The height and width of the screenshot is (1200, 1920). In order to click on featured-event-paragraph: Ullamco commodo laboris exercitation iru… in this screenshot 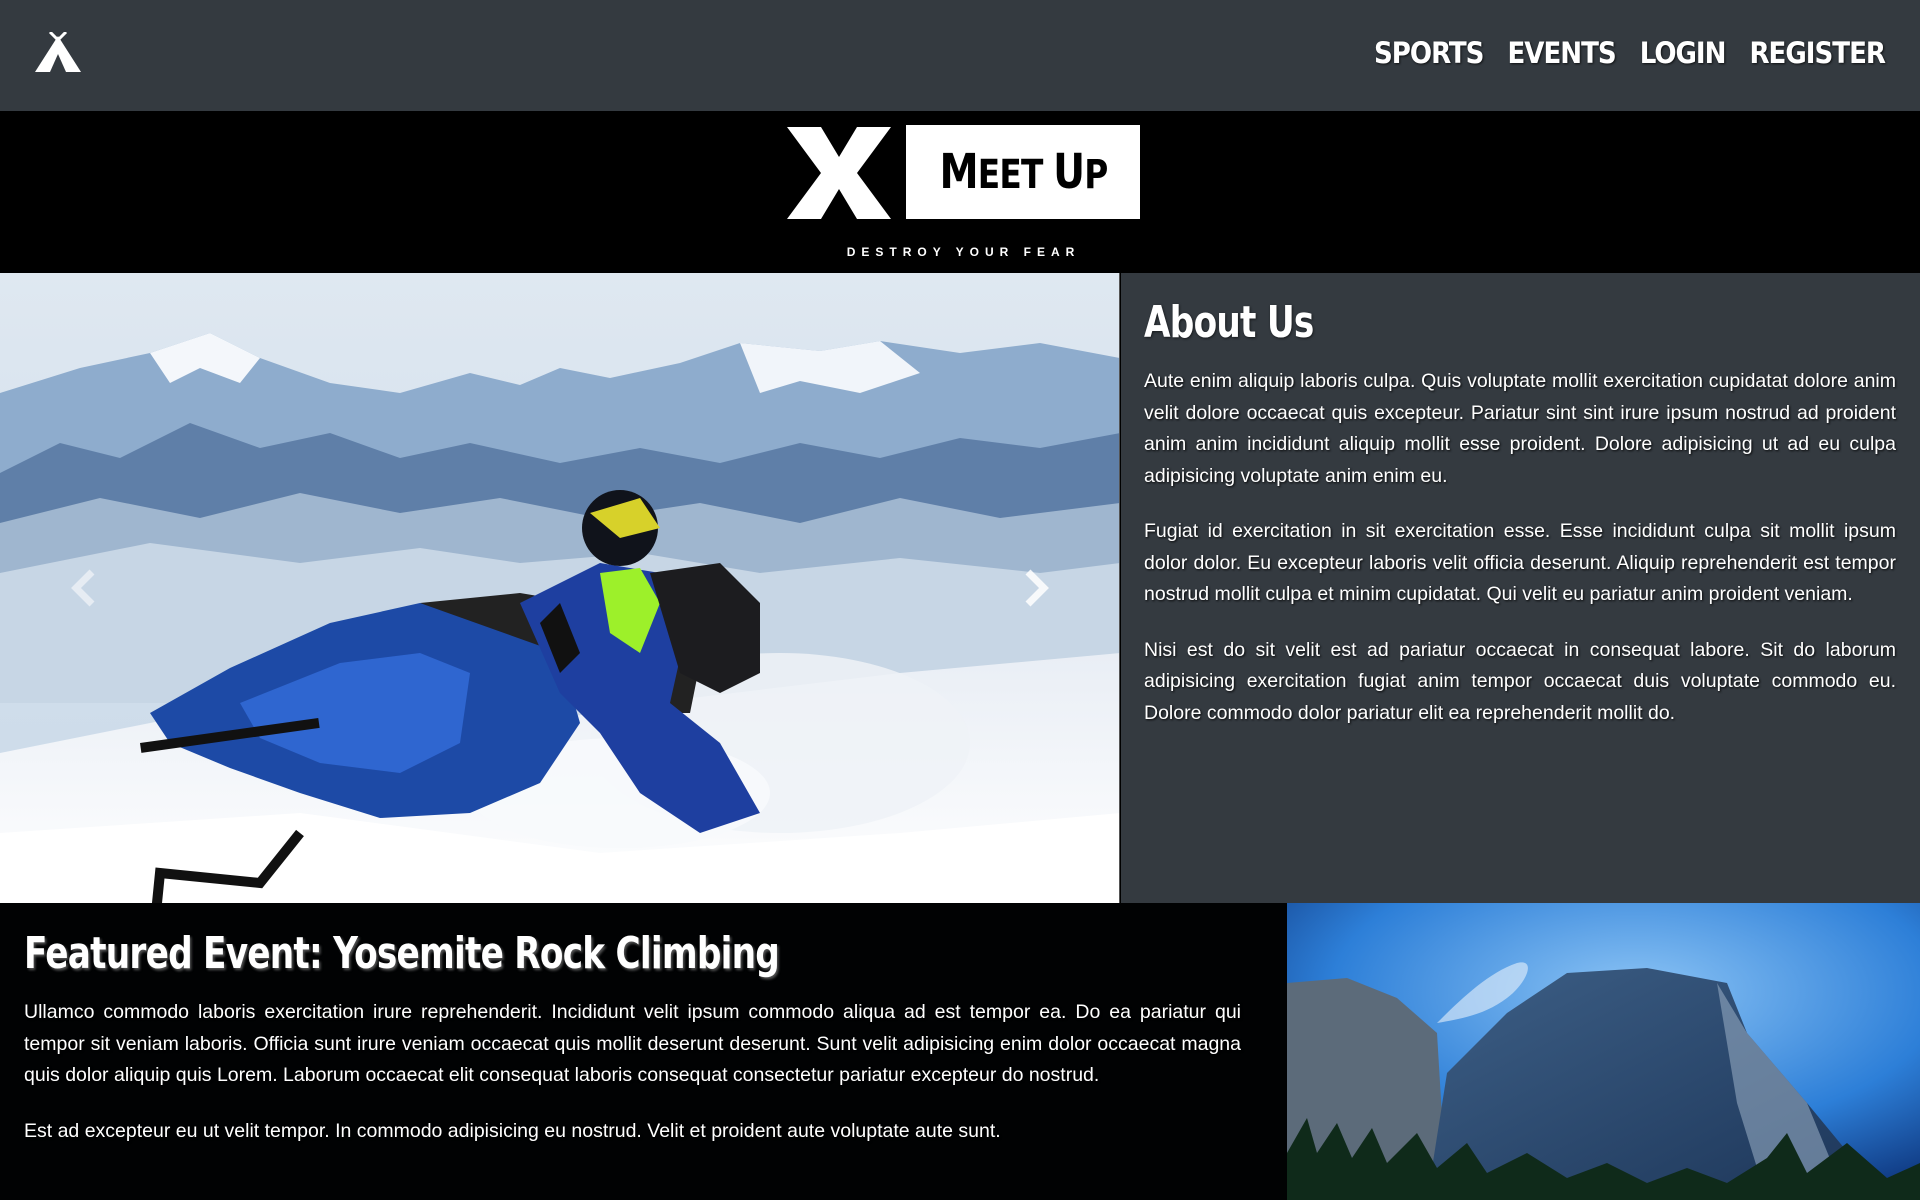, I will do `click(632, 1043)`.